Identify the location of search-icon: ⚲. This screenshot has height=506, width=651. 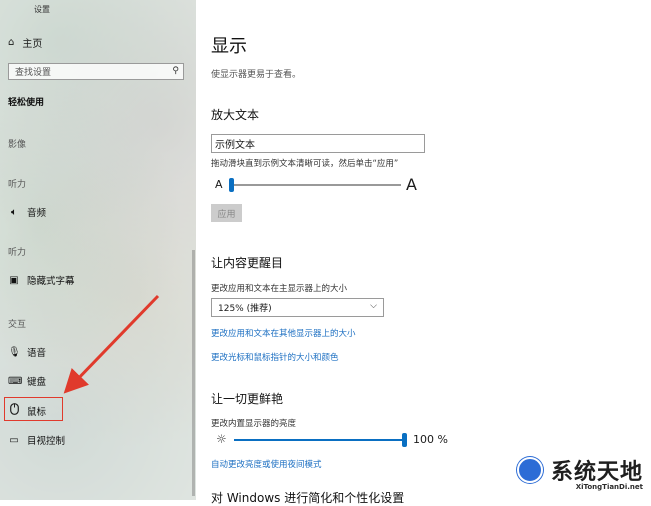
(175, 71).